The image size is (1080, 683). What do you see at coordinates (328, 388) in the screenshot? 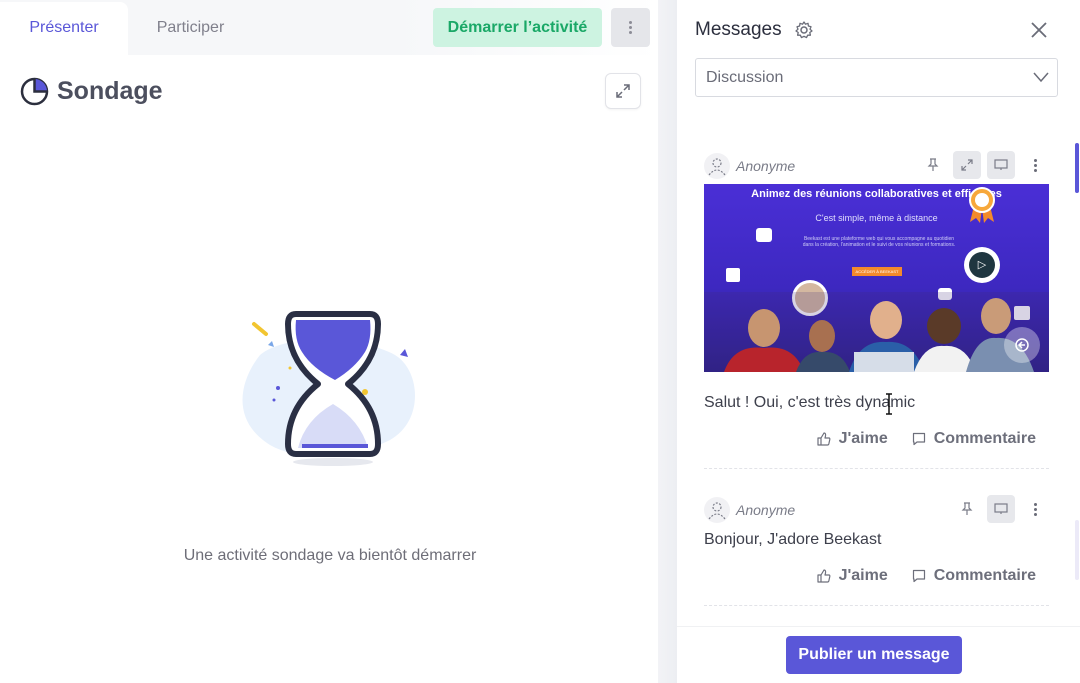
I see `hourglass-icon` at bounding box center [328, 388].